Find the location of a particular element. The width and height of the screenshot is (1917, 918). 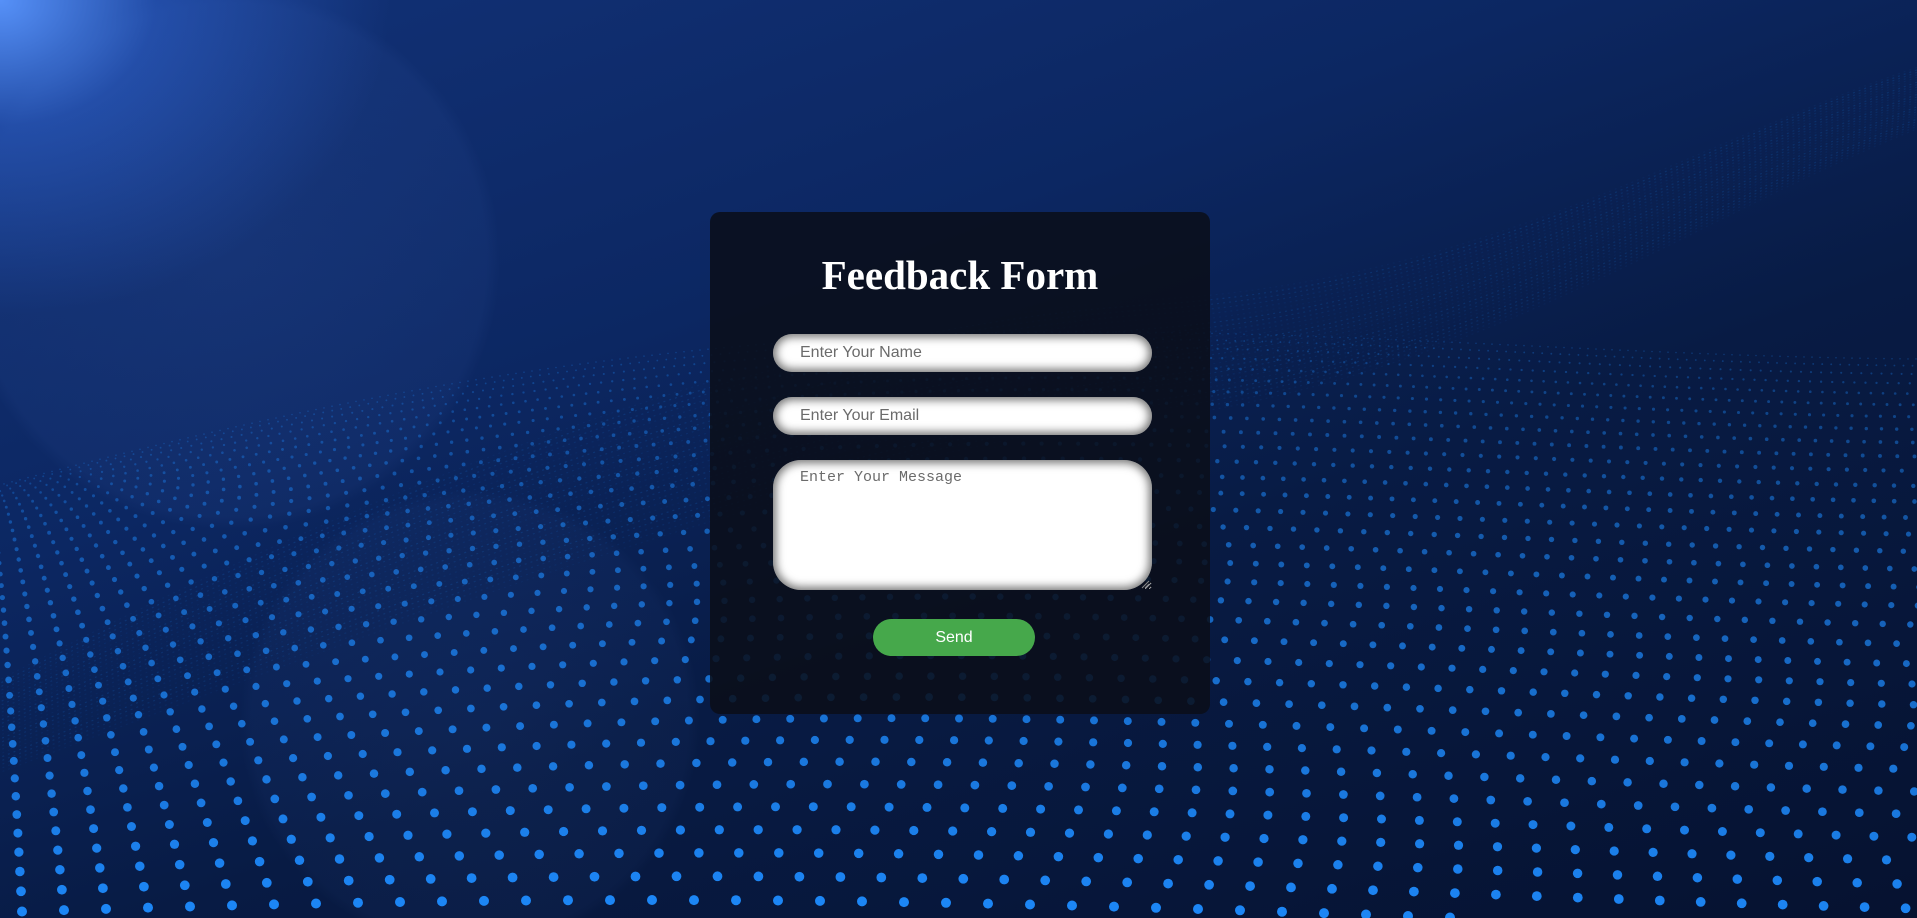

name-input is located at coordinates (962, 353).